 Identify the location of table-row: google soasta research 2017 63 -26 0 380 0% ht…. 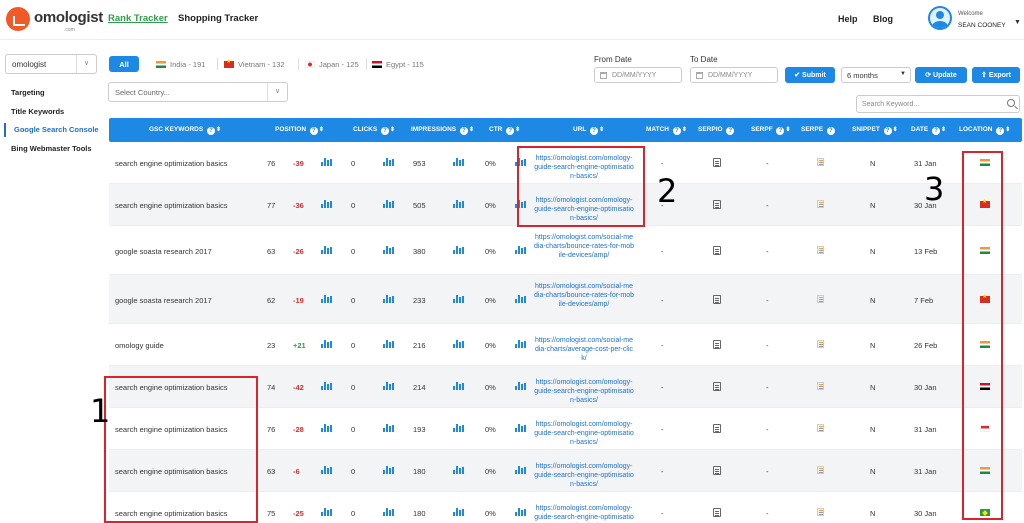
(565, 250).